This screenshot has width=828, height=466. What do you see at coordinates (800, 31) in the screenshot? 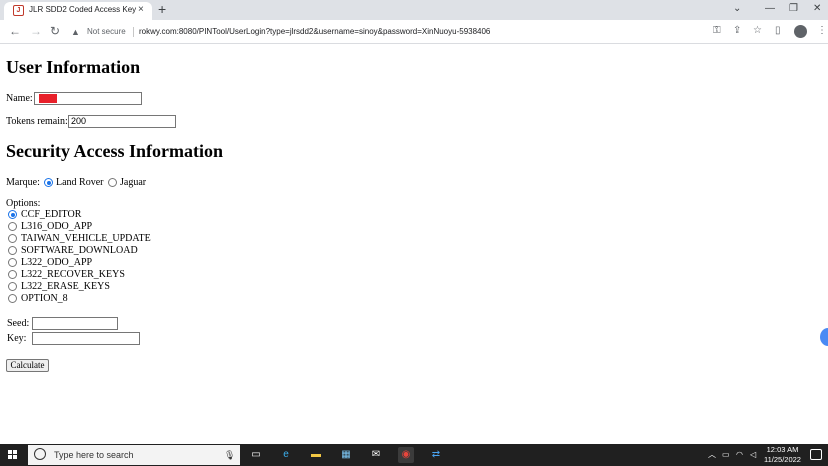
I see `profile-avatar-icon` at bounding box center [800, 31].